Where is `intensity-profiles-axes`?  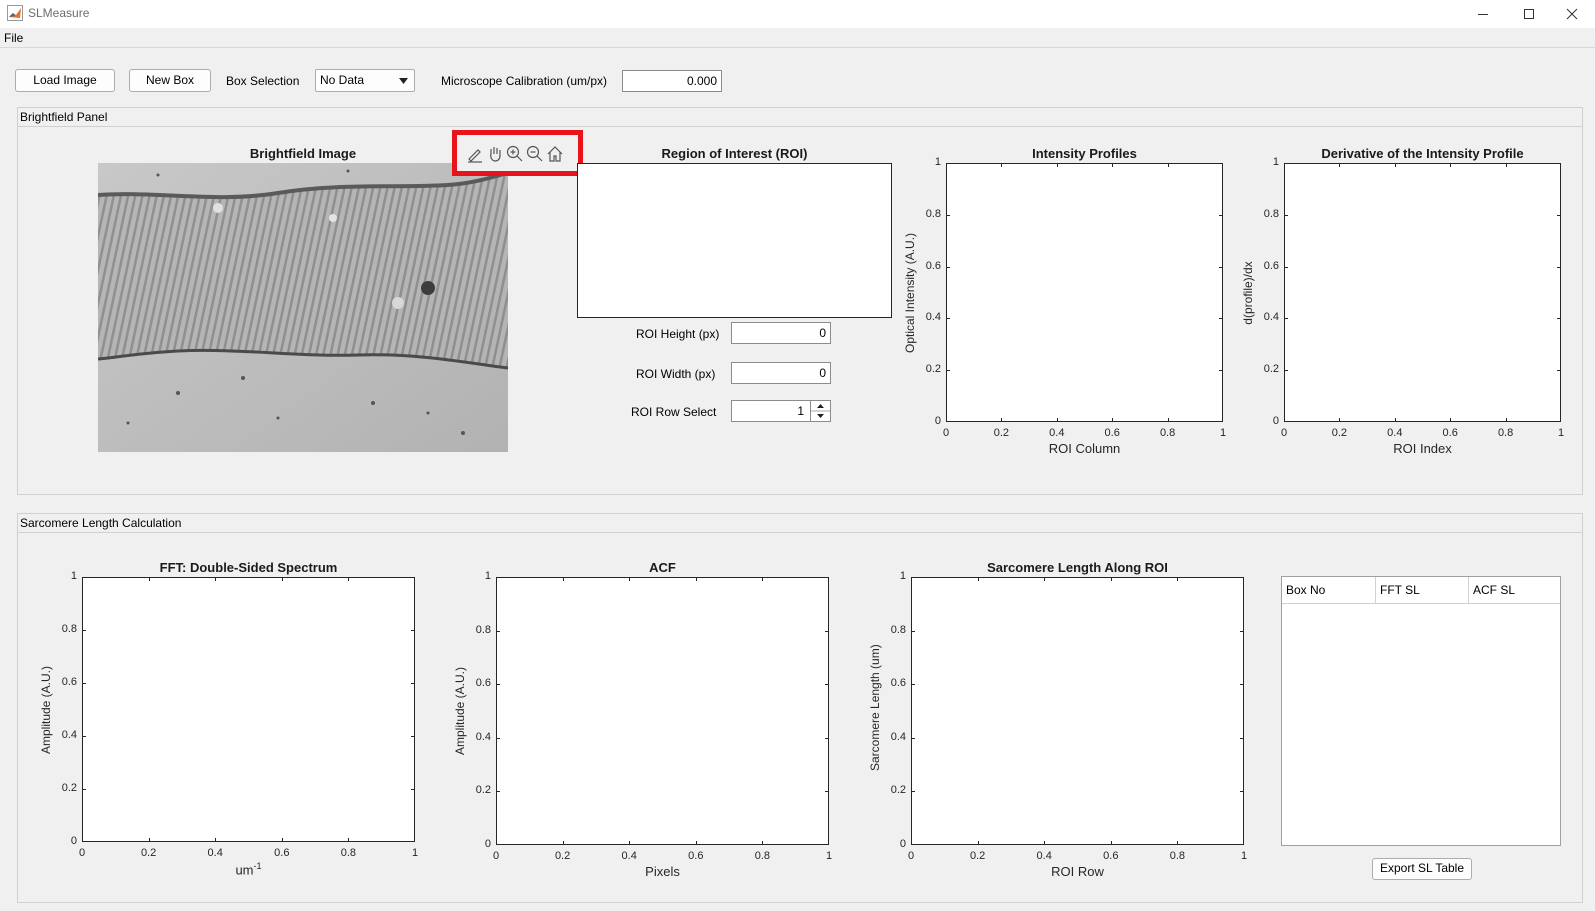 intensity-profiles-axes is located at coordinates (1084, 292).